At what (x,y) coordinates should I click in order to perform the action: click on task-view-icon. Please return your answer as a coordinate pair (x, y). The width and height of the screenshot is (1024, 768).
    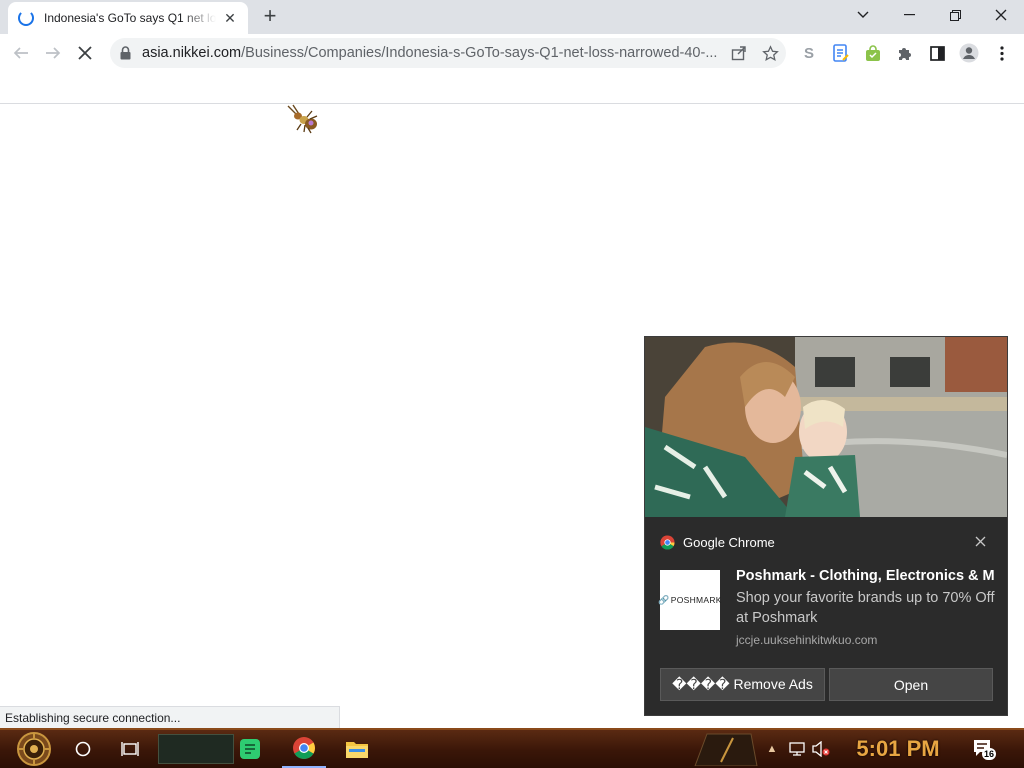
    Looking at the image, I should click on (130, 749).